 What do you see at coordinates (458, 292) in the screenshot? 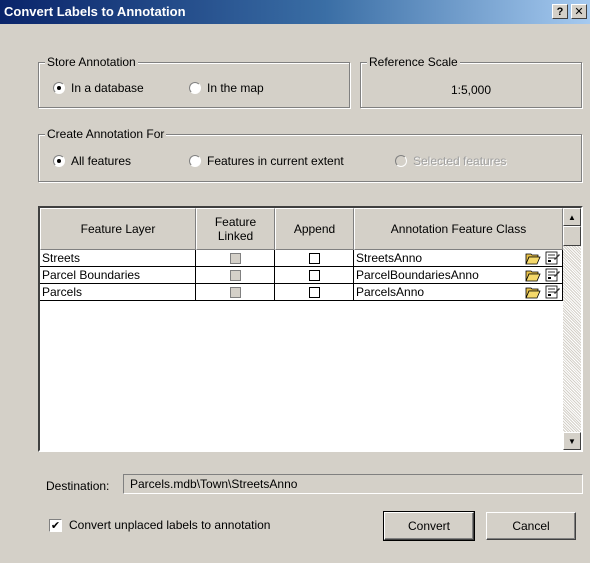
I see `cell-annotation-class: ParcelsAnno` at bounding box center [458, 292].